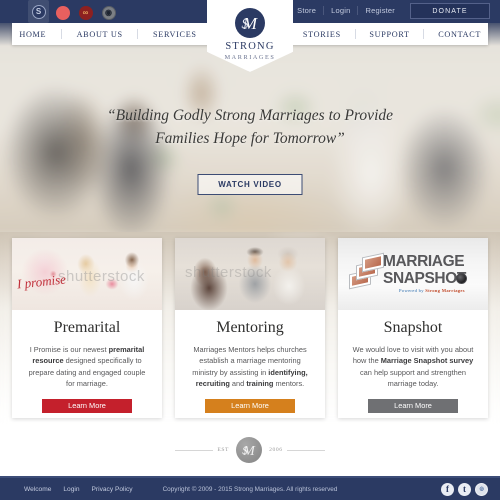 The height and width of the screenshot is (500, 500). What do you see at coordinates (450, 11) in the screenshot?
I see `donate-button: DONATE` at bounding box center [450, 11].